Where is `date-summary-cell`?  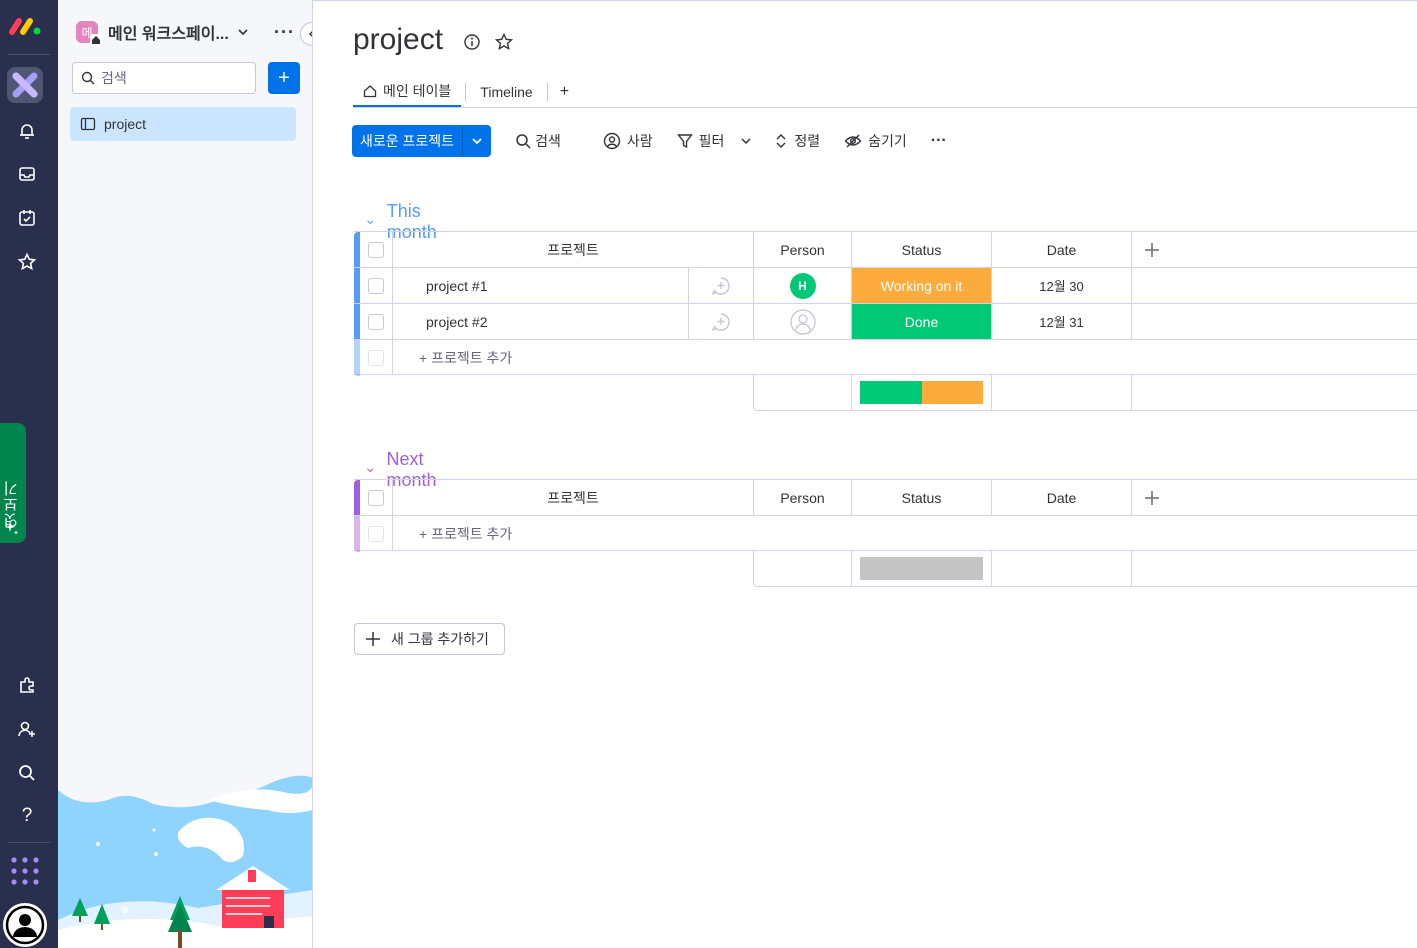 date-summary-cell is located at coordinates (1062, 392).